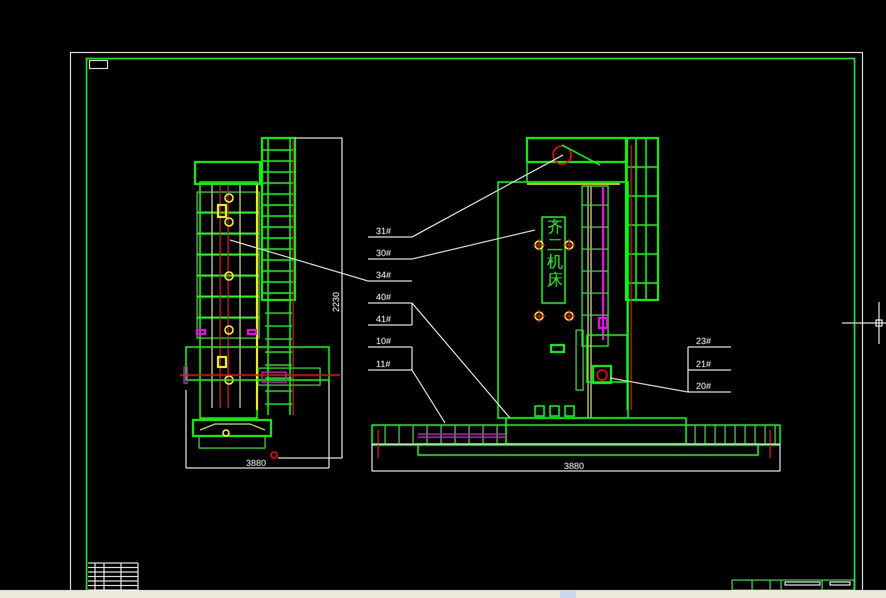  Describe the element at coordinates (384, 319) in the screenshot. I see `balloon-label: 41#` at that location.